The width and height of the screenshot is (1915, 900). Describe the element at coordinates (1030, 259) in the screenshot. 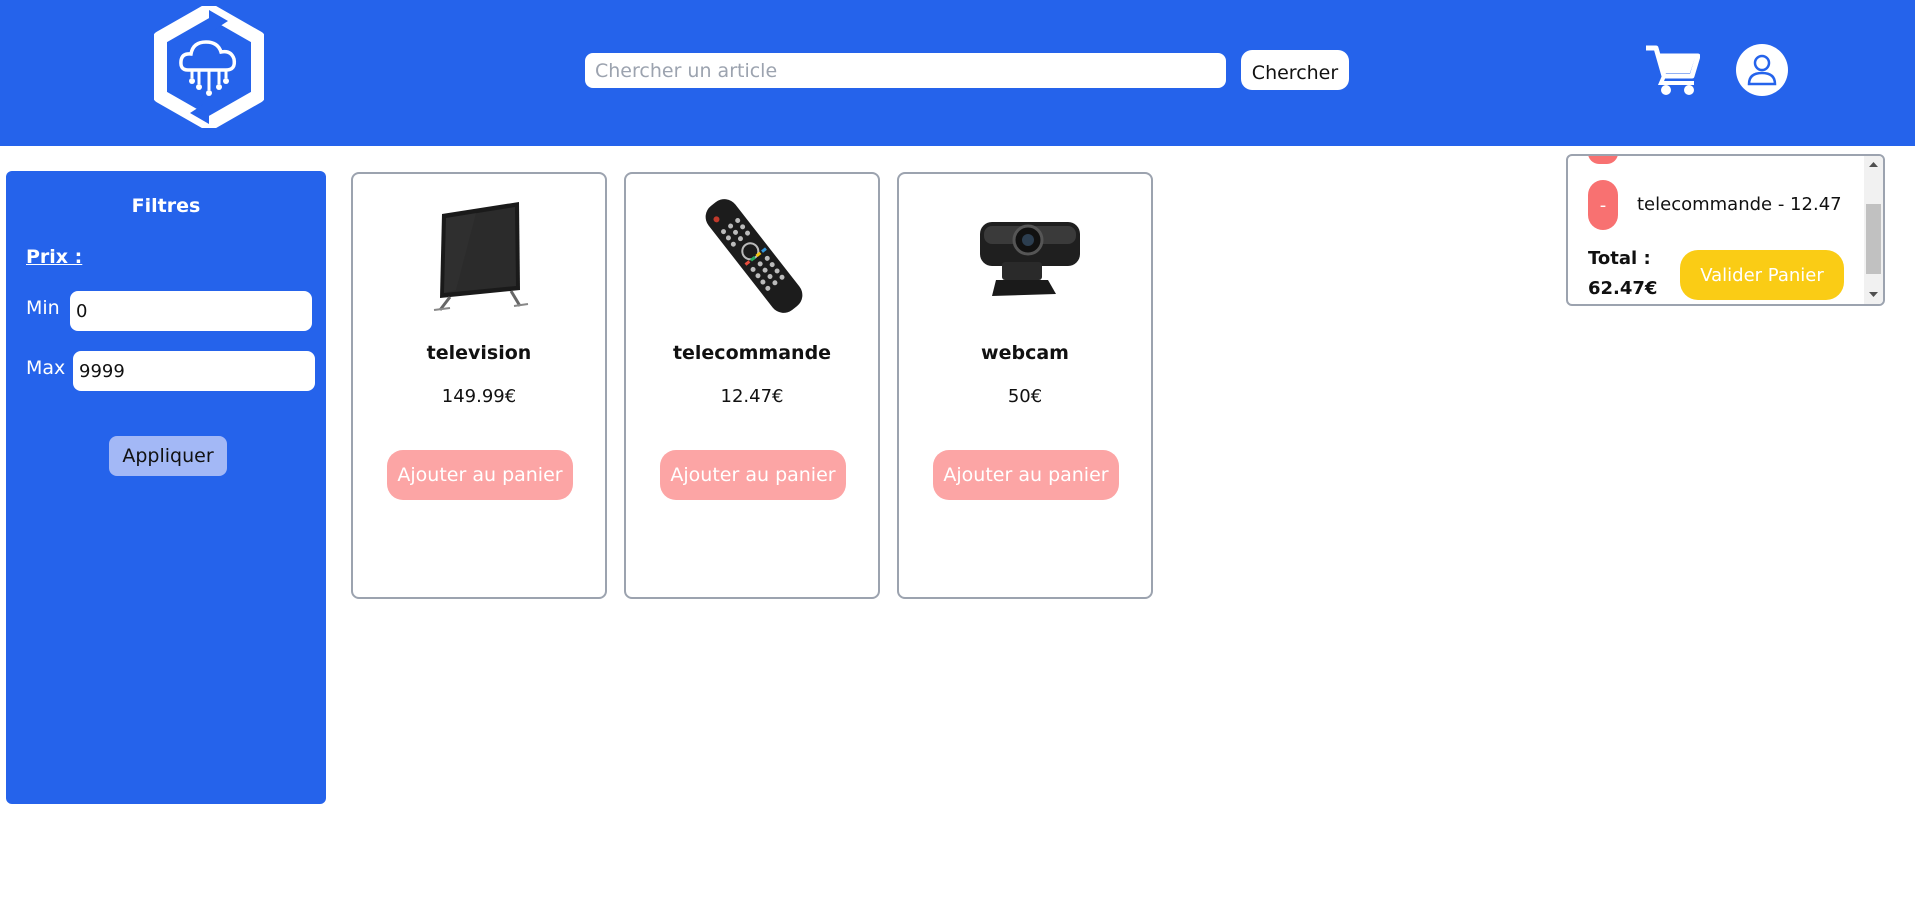

I see `webcam-image` at that location.